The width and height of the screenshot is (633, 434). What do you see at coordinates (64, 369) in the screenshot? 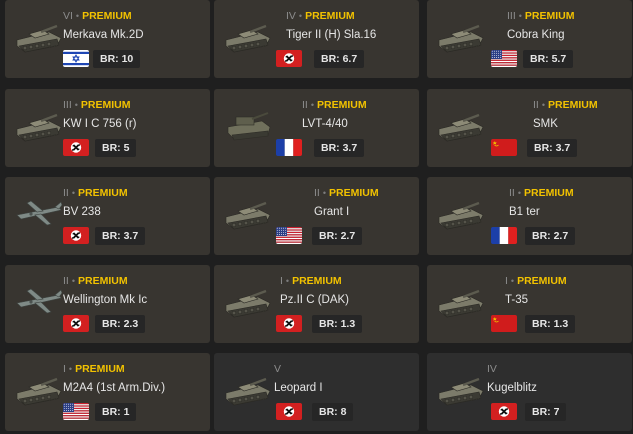
I see `rank-label: I` at bounding box center [64, 369].